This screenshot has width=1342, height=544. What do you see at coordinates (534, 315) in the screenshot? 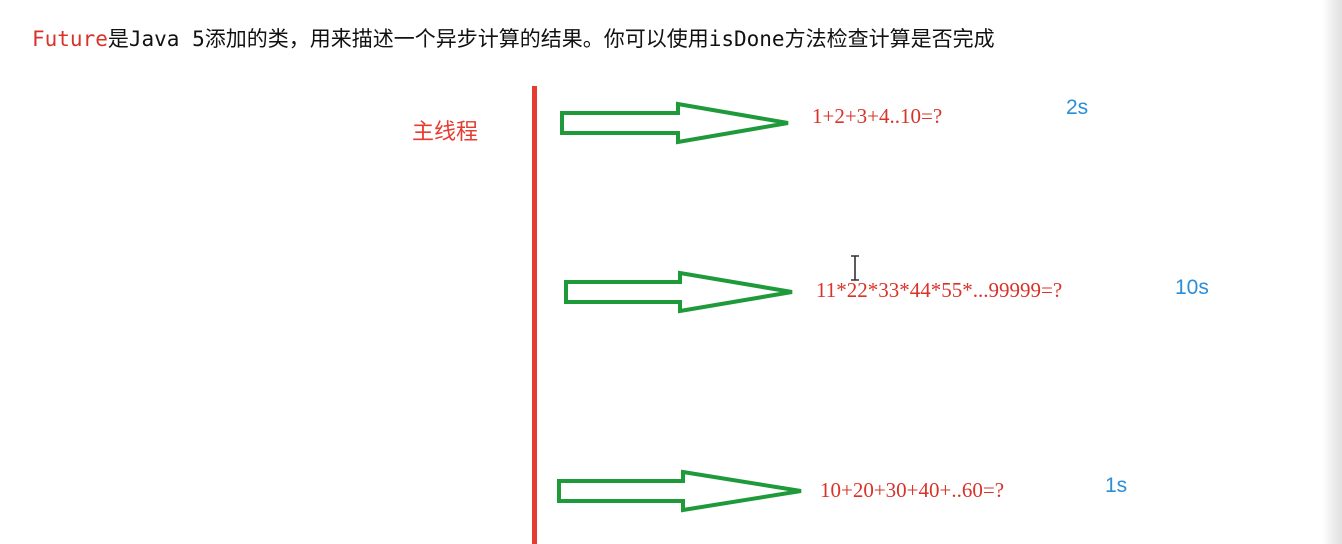
I see `main-thread-line` at bounding box center [534, 315].